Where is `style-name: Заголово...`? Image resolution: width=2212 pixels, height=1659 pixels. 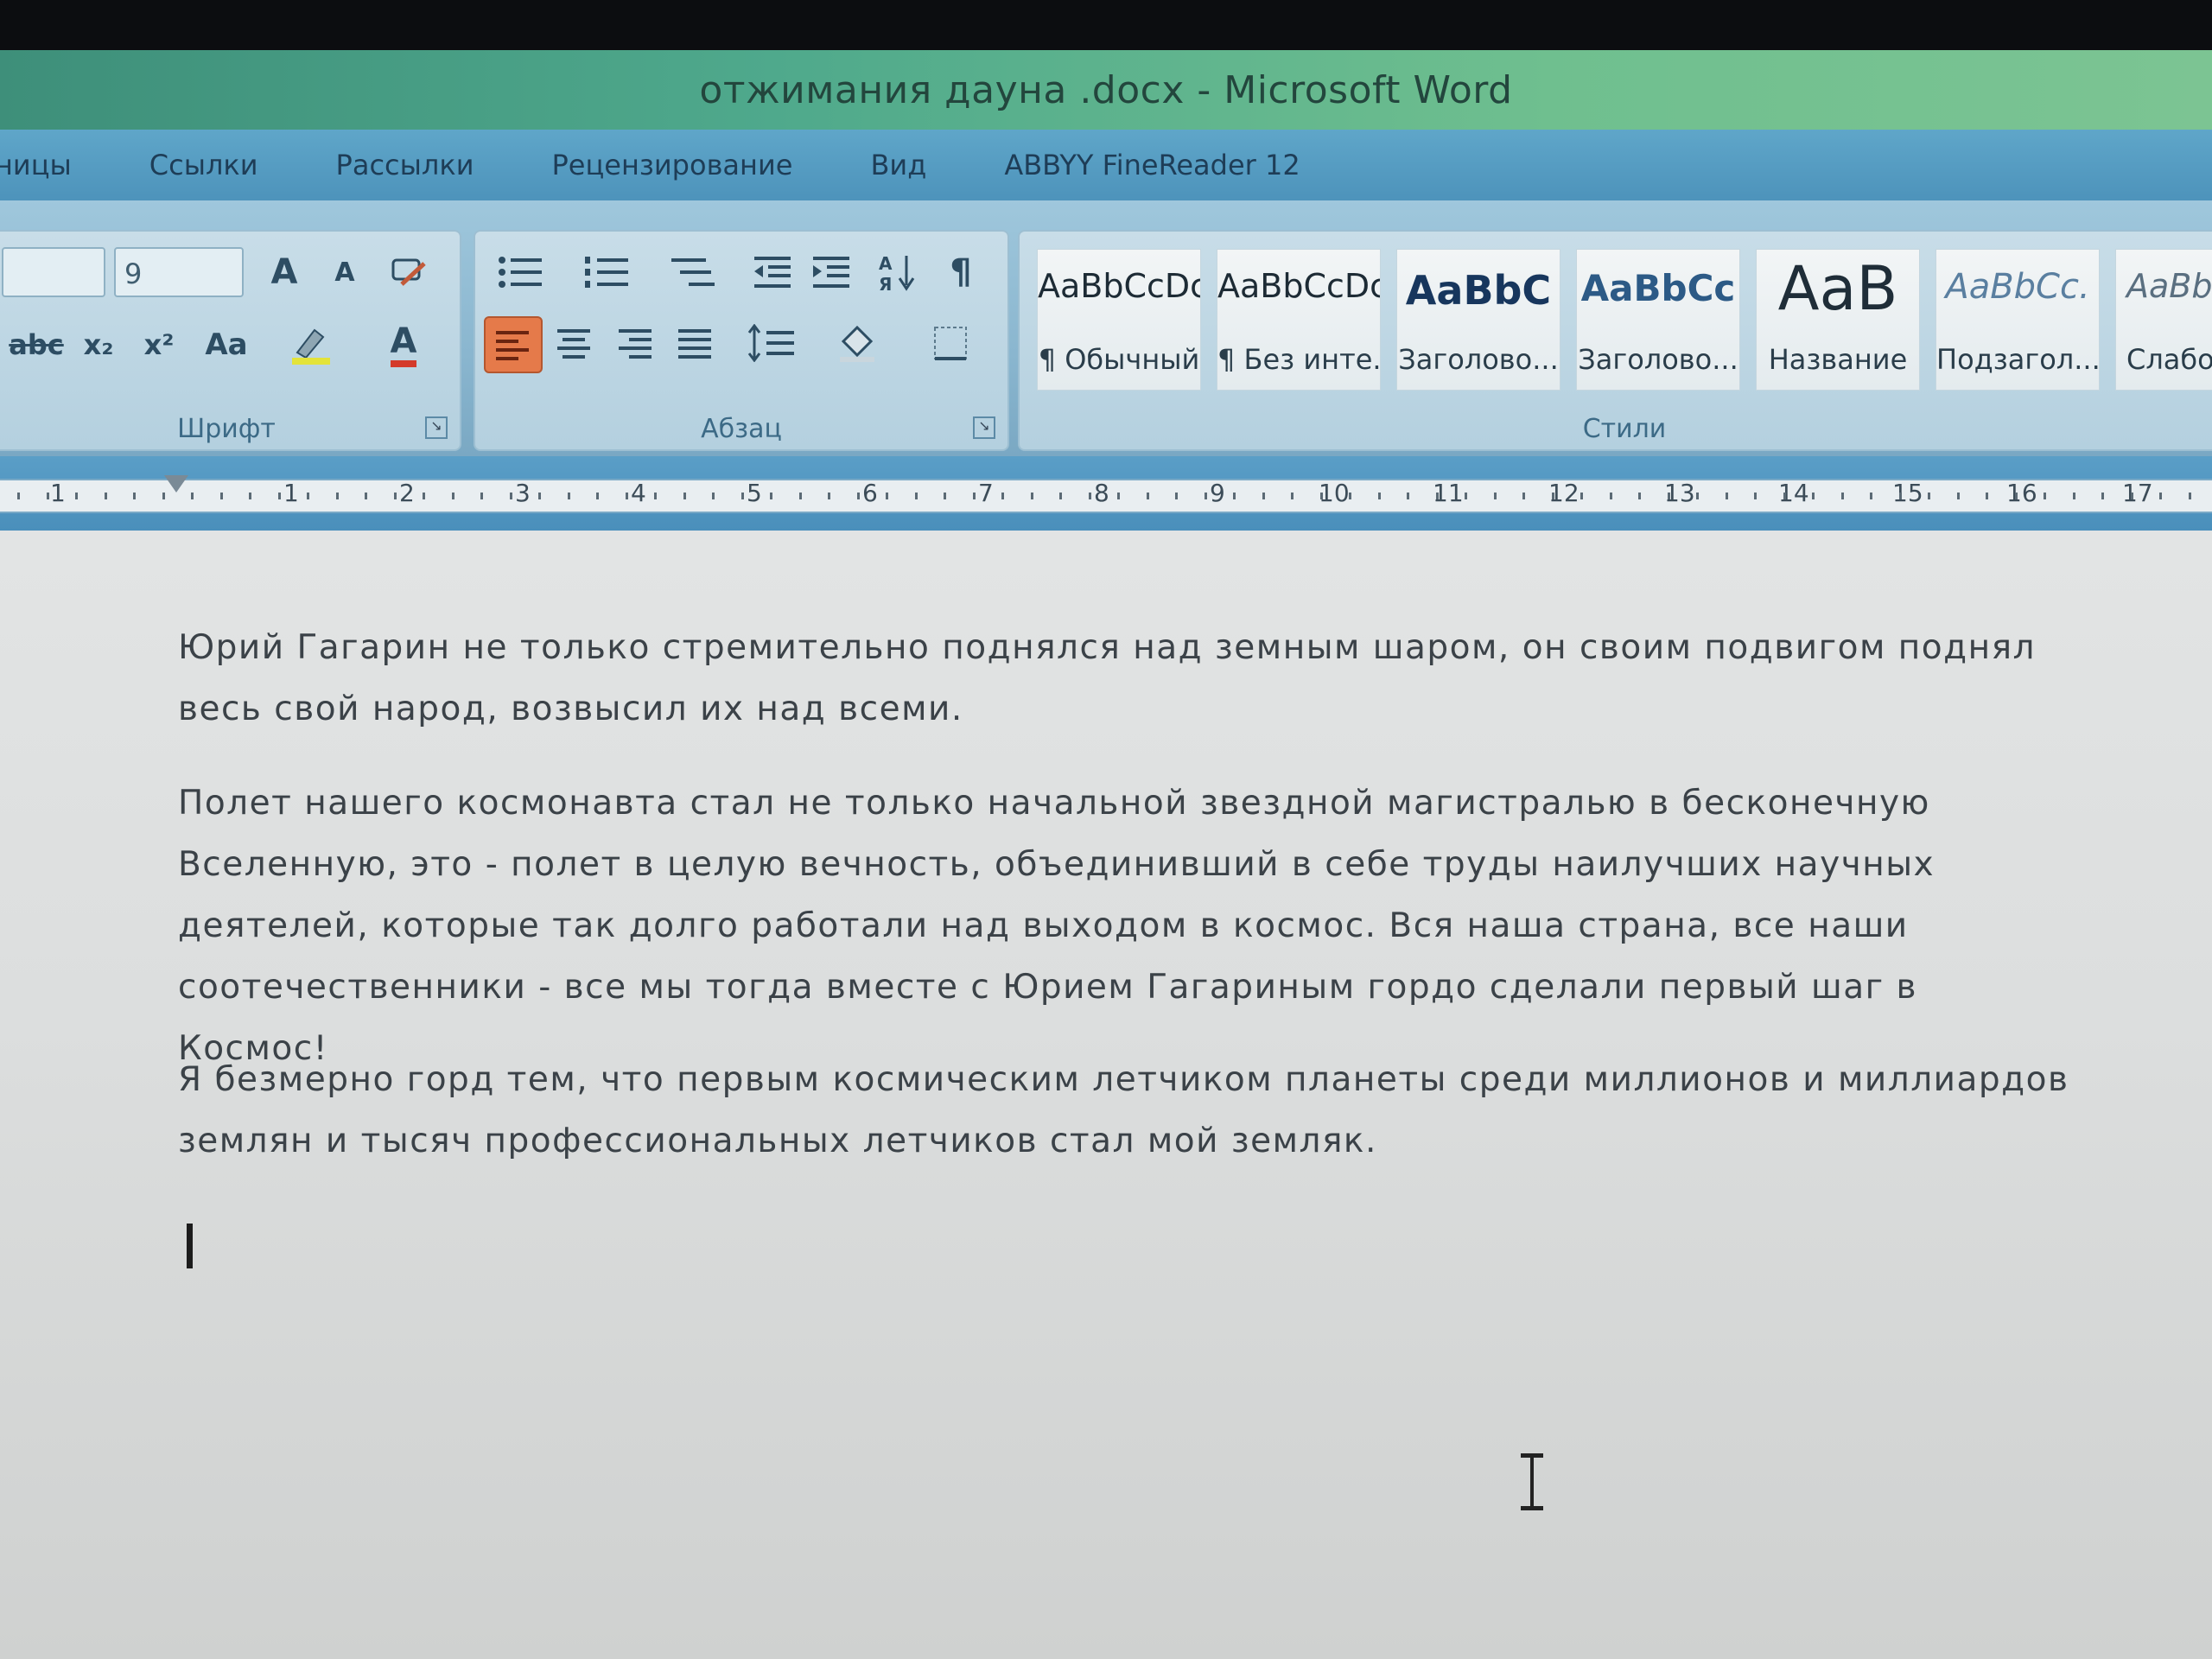
style-name: Заголово... is located at coordinates (1478, 359).